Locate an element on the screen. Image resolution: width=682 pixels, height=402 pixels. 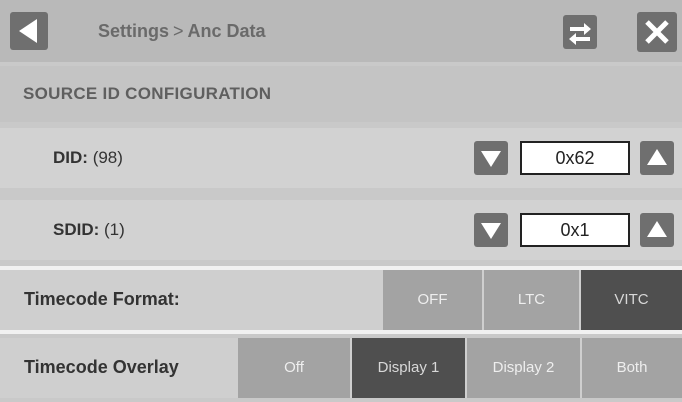
sdid-increment-button is located at coordinates (657, 230).